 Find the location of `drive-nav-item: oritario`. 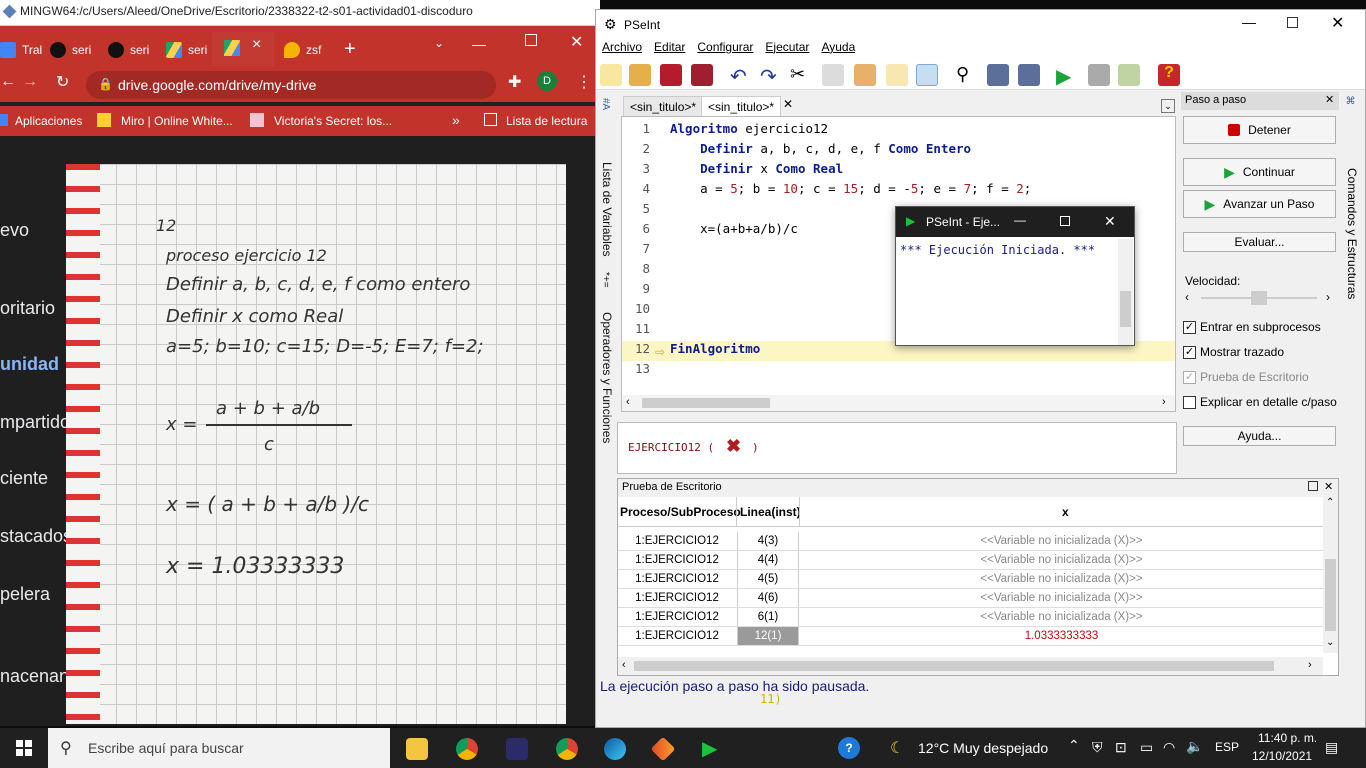

drive-nav-item: oritario is located at coordinates (27, 308).